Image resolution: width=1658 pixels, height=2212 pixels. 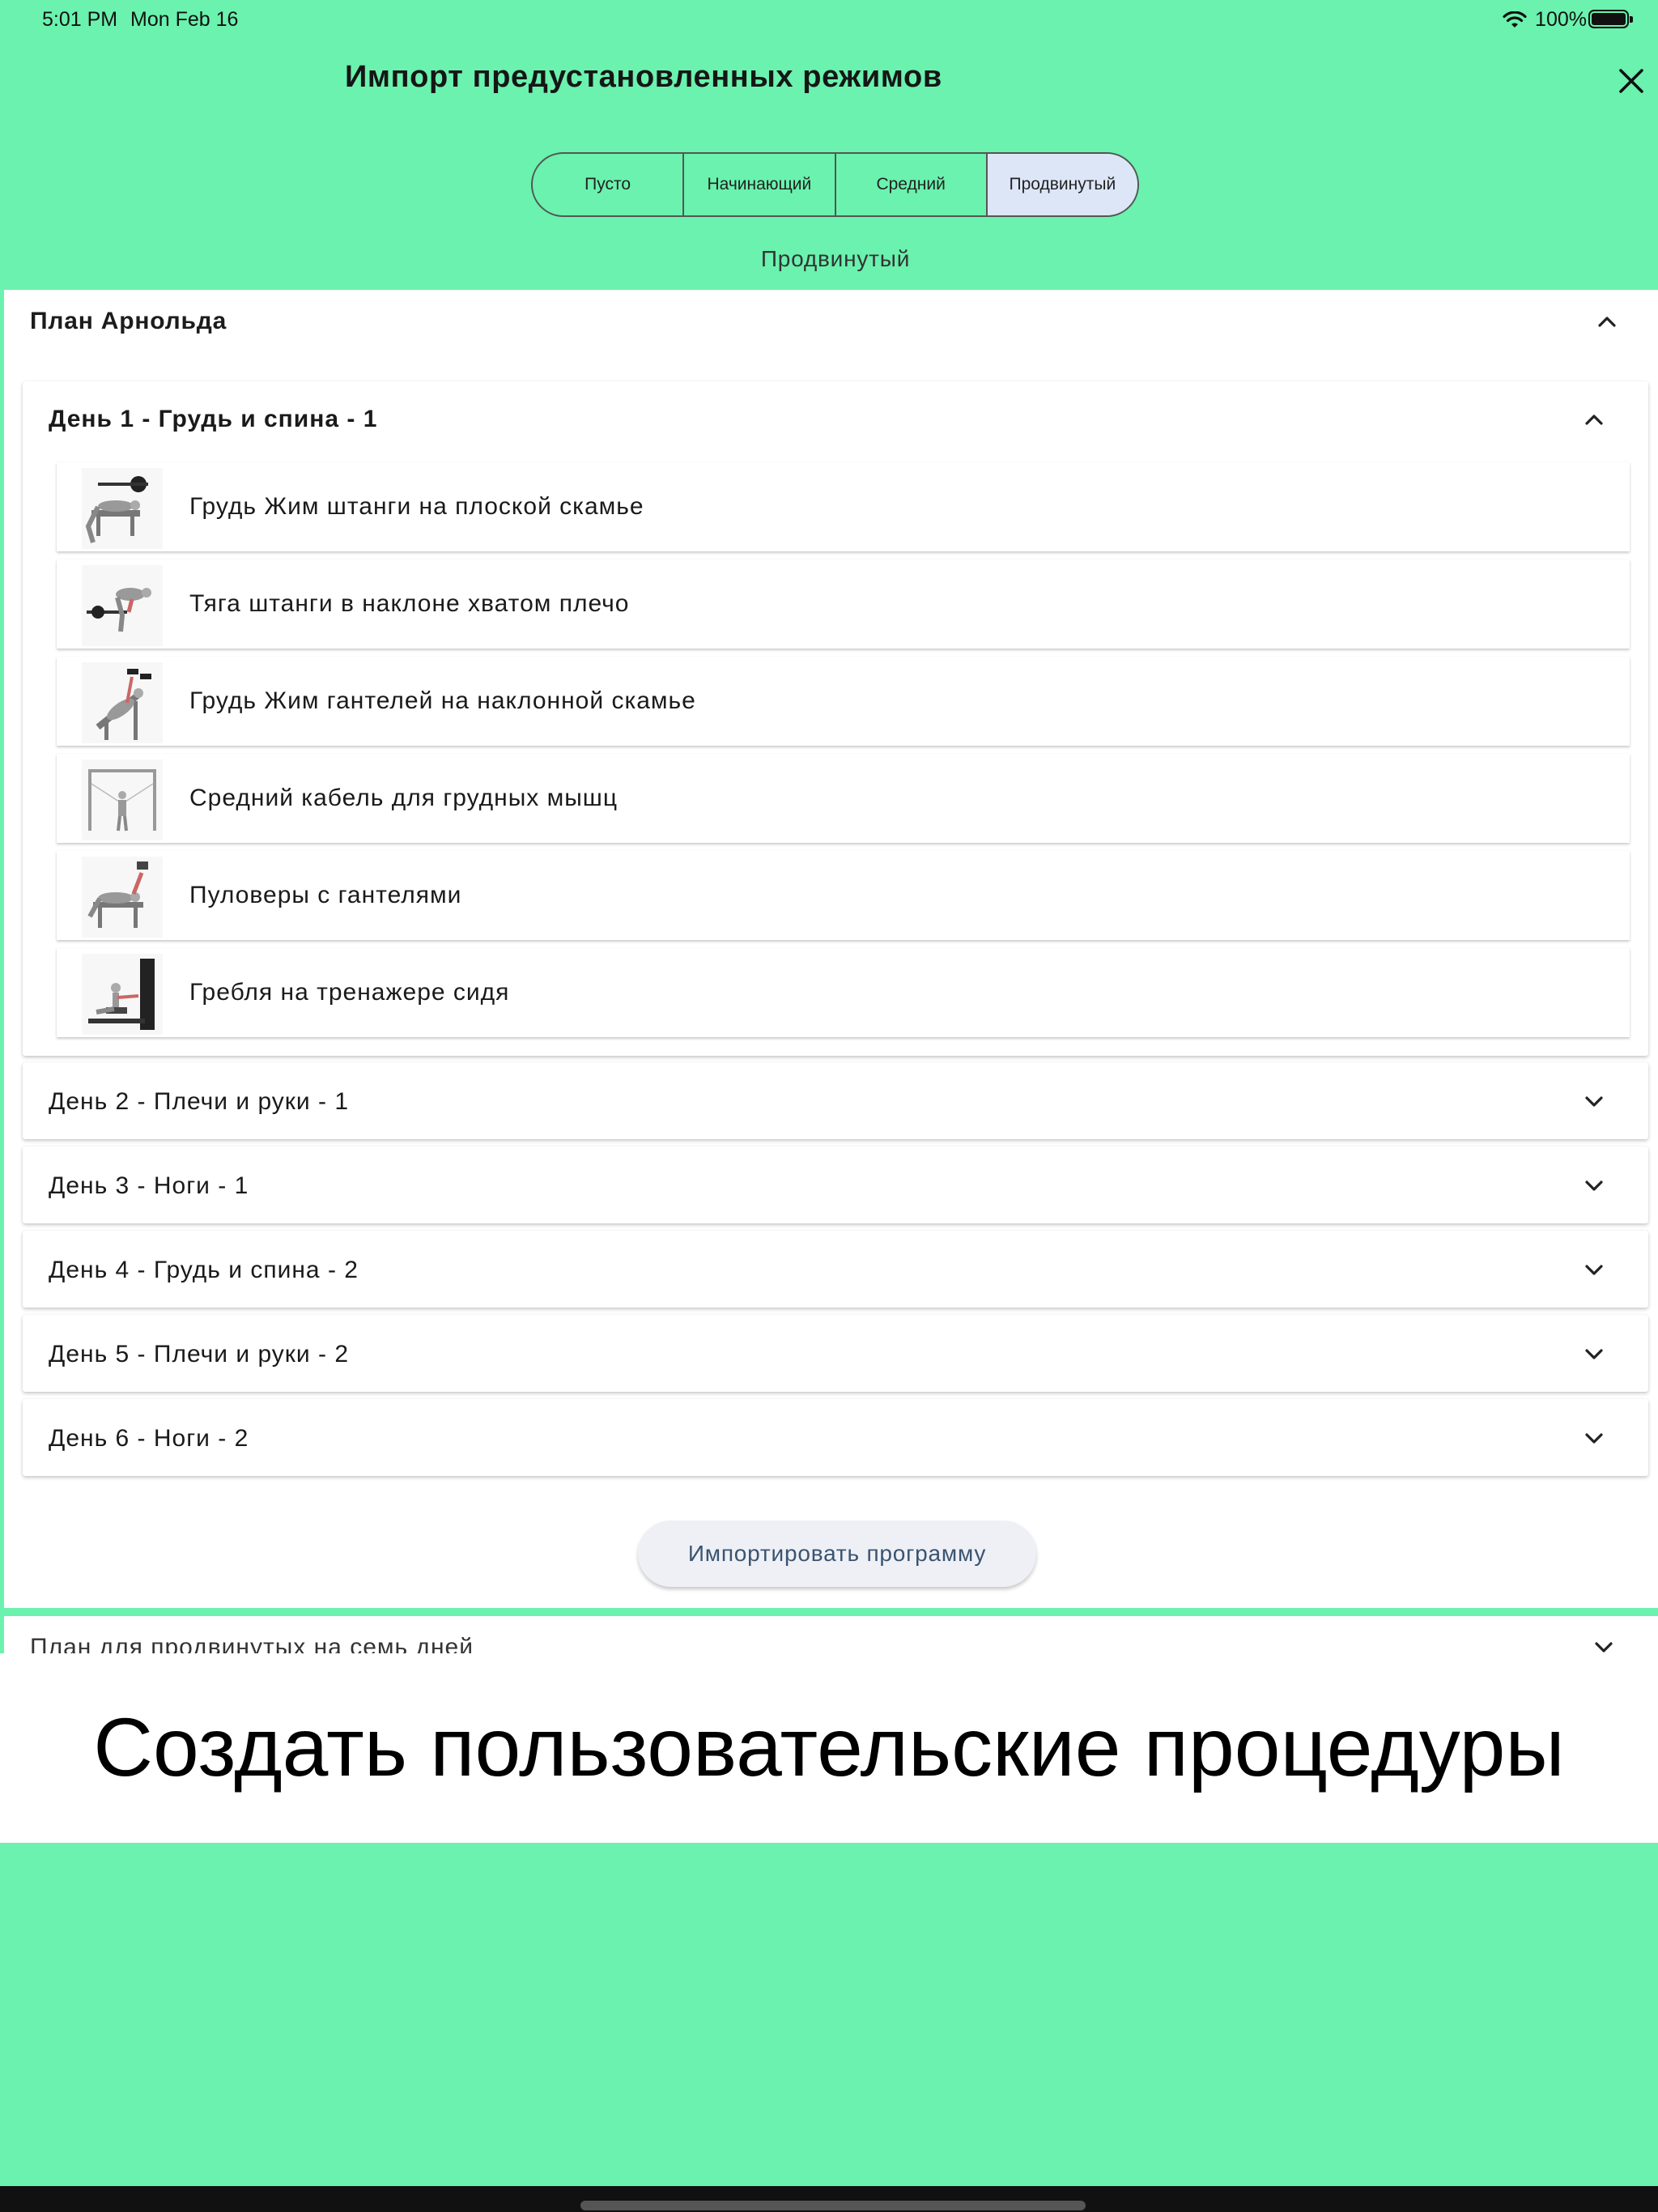 I want to click on day-label: День 1 - Грудь и спина - 1, so click(x=213, y=420).